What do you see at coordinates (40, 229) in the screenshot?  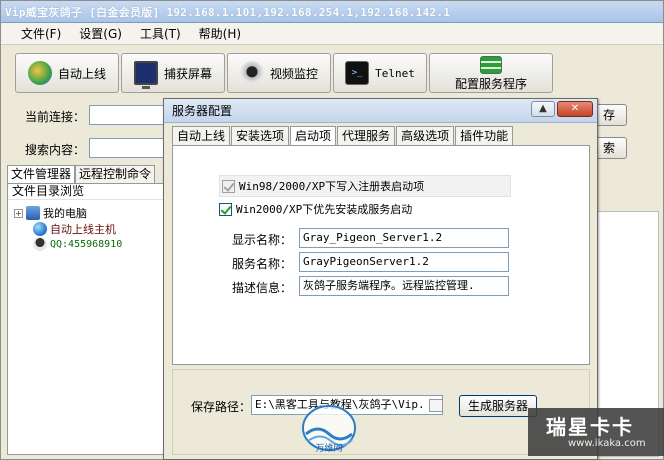 I see `globe-icon` at bounding box center [40, 229].